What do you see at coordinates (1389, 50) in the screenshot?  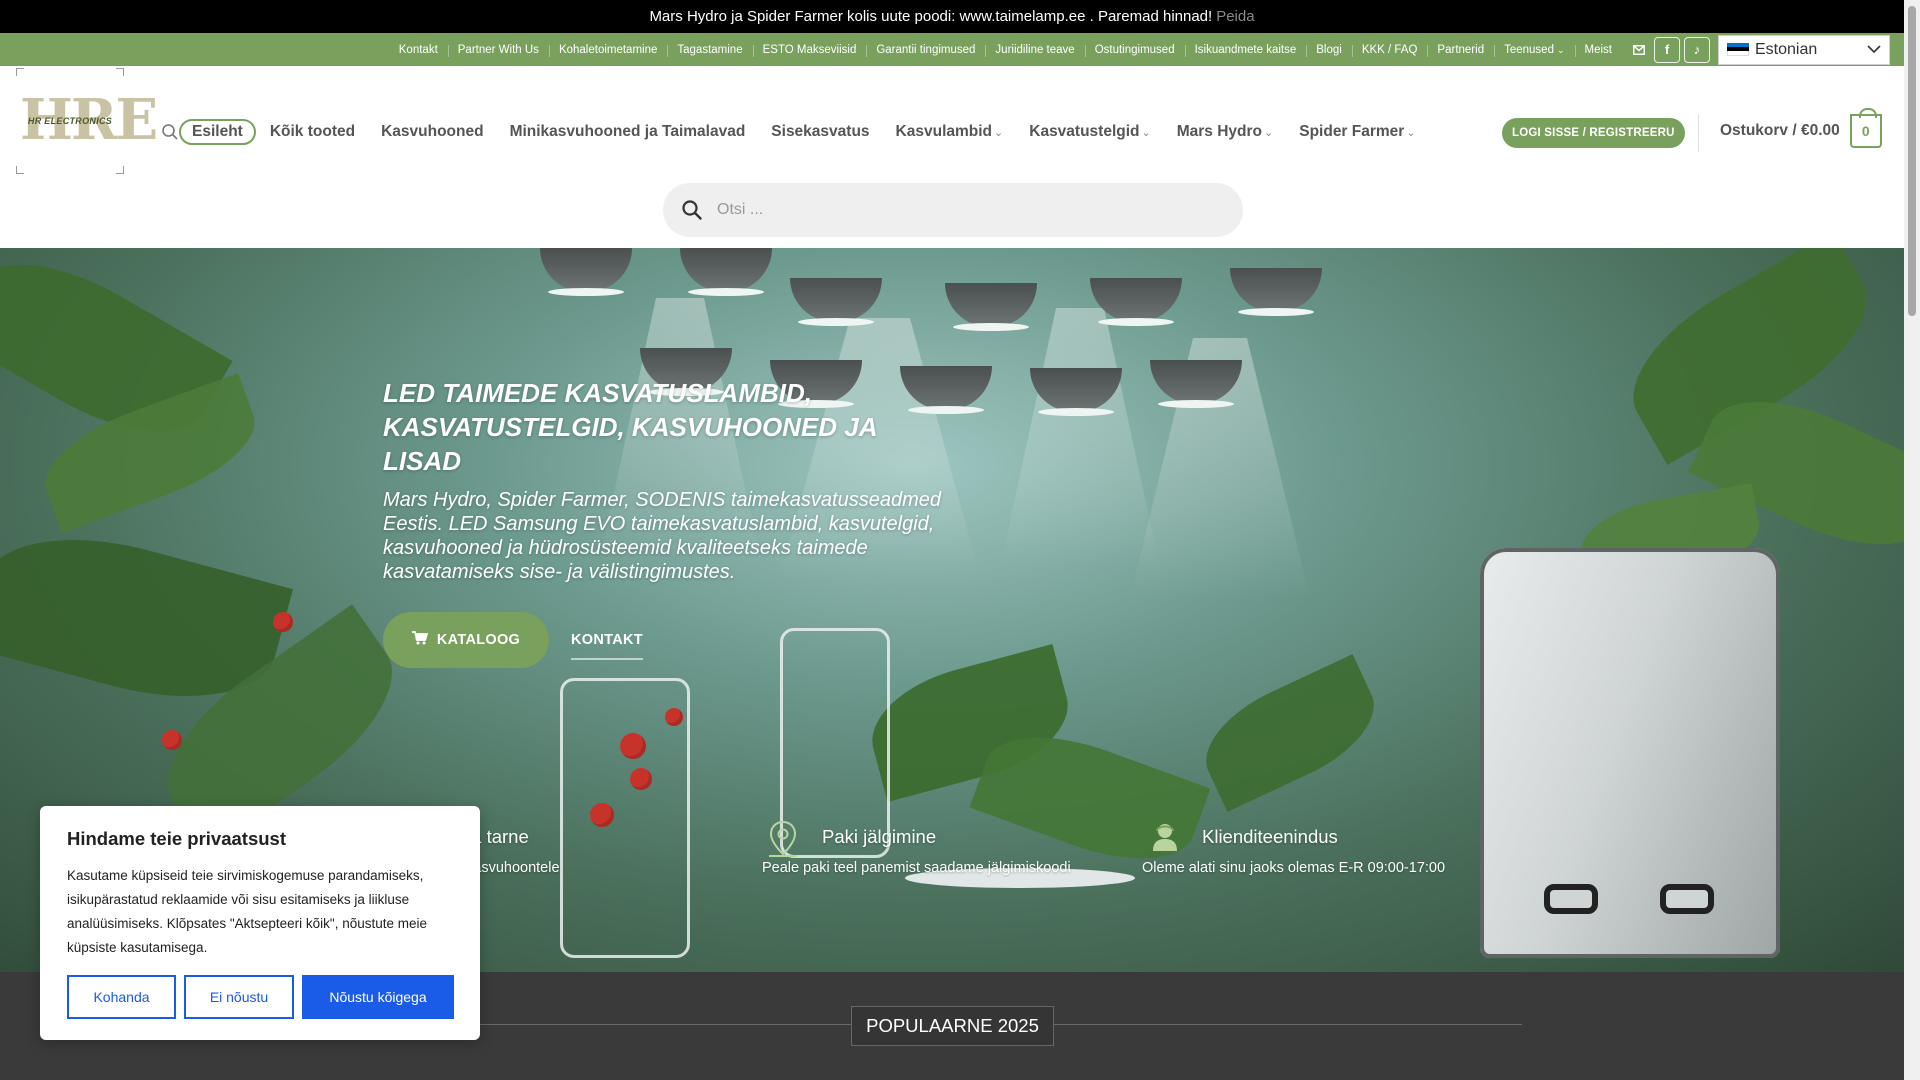 I see `top-nav-kkk-faq: KKK / FAQ` at bounding box center [1389, 50].